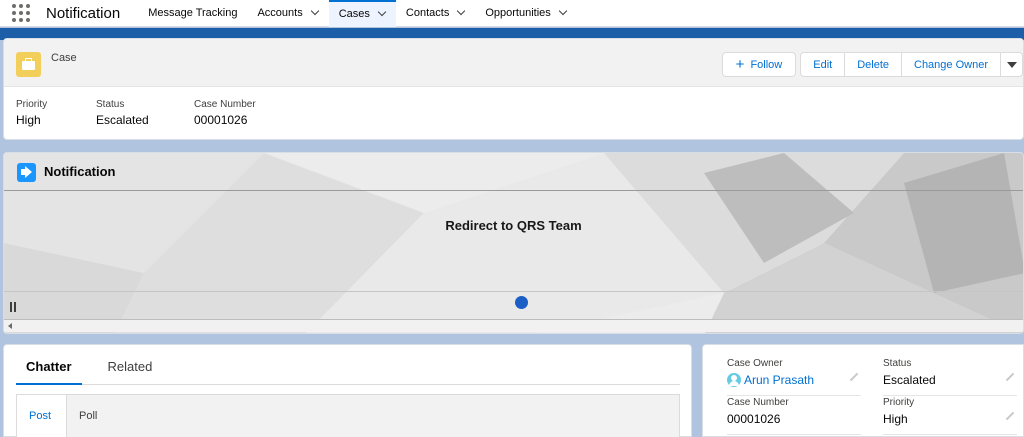  Describe the element at coordinates (755, 363) in the screenshot. I see `field-label: Case Owner` at that location.